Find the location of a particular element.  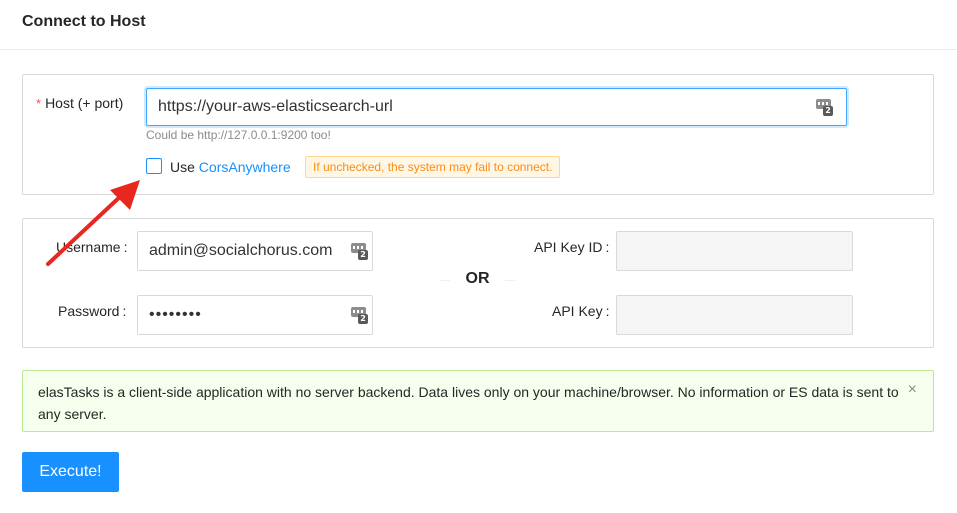

execute-button: Execute! is located at coordinates (70, 472).